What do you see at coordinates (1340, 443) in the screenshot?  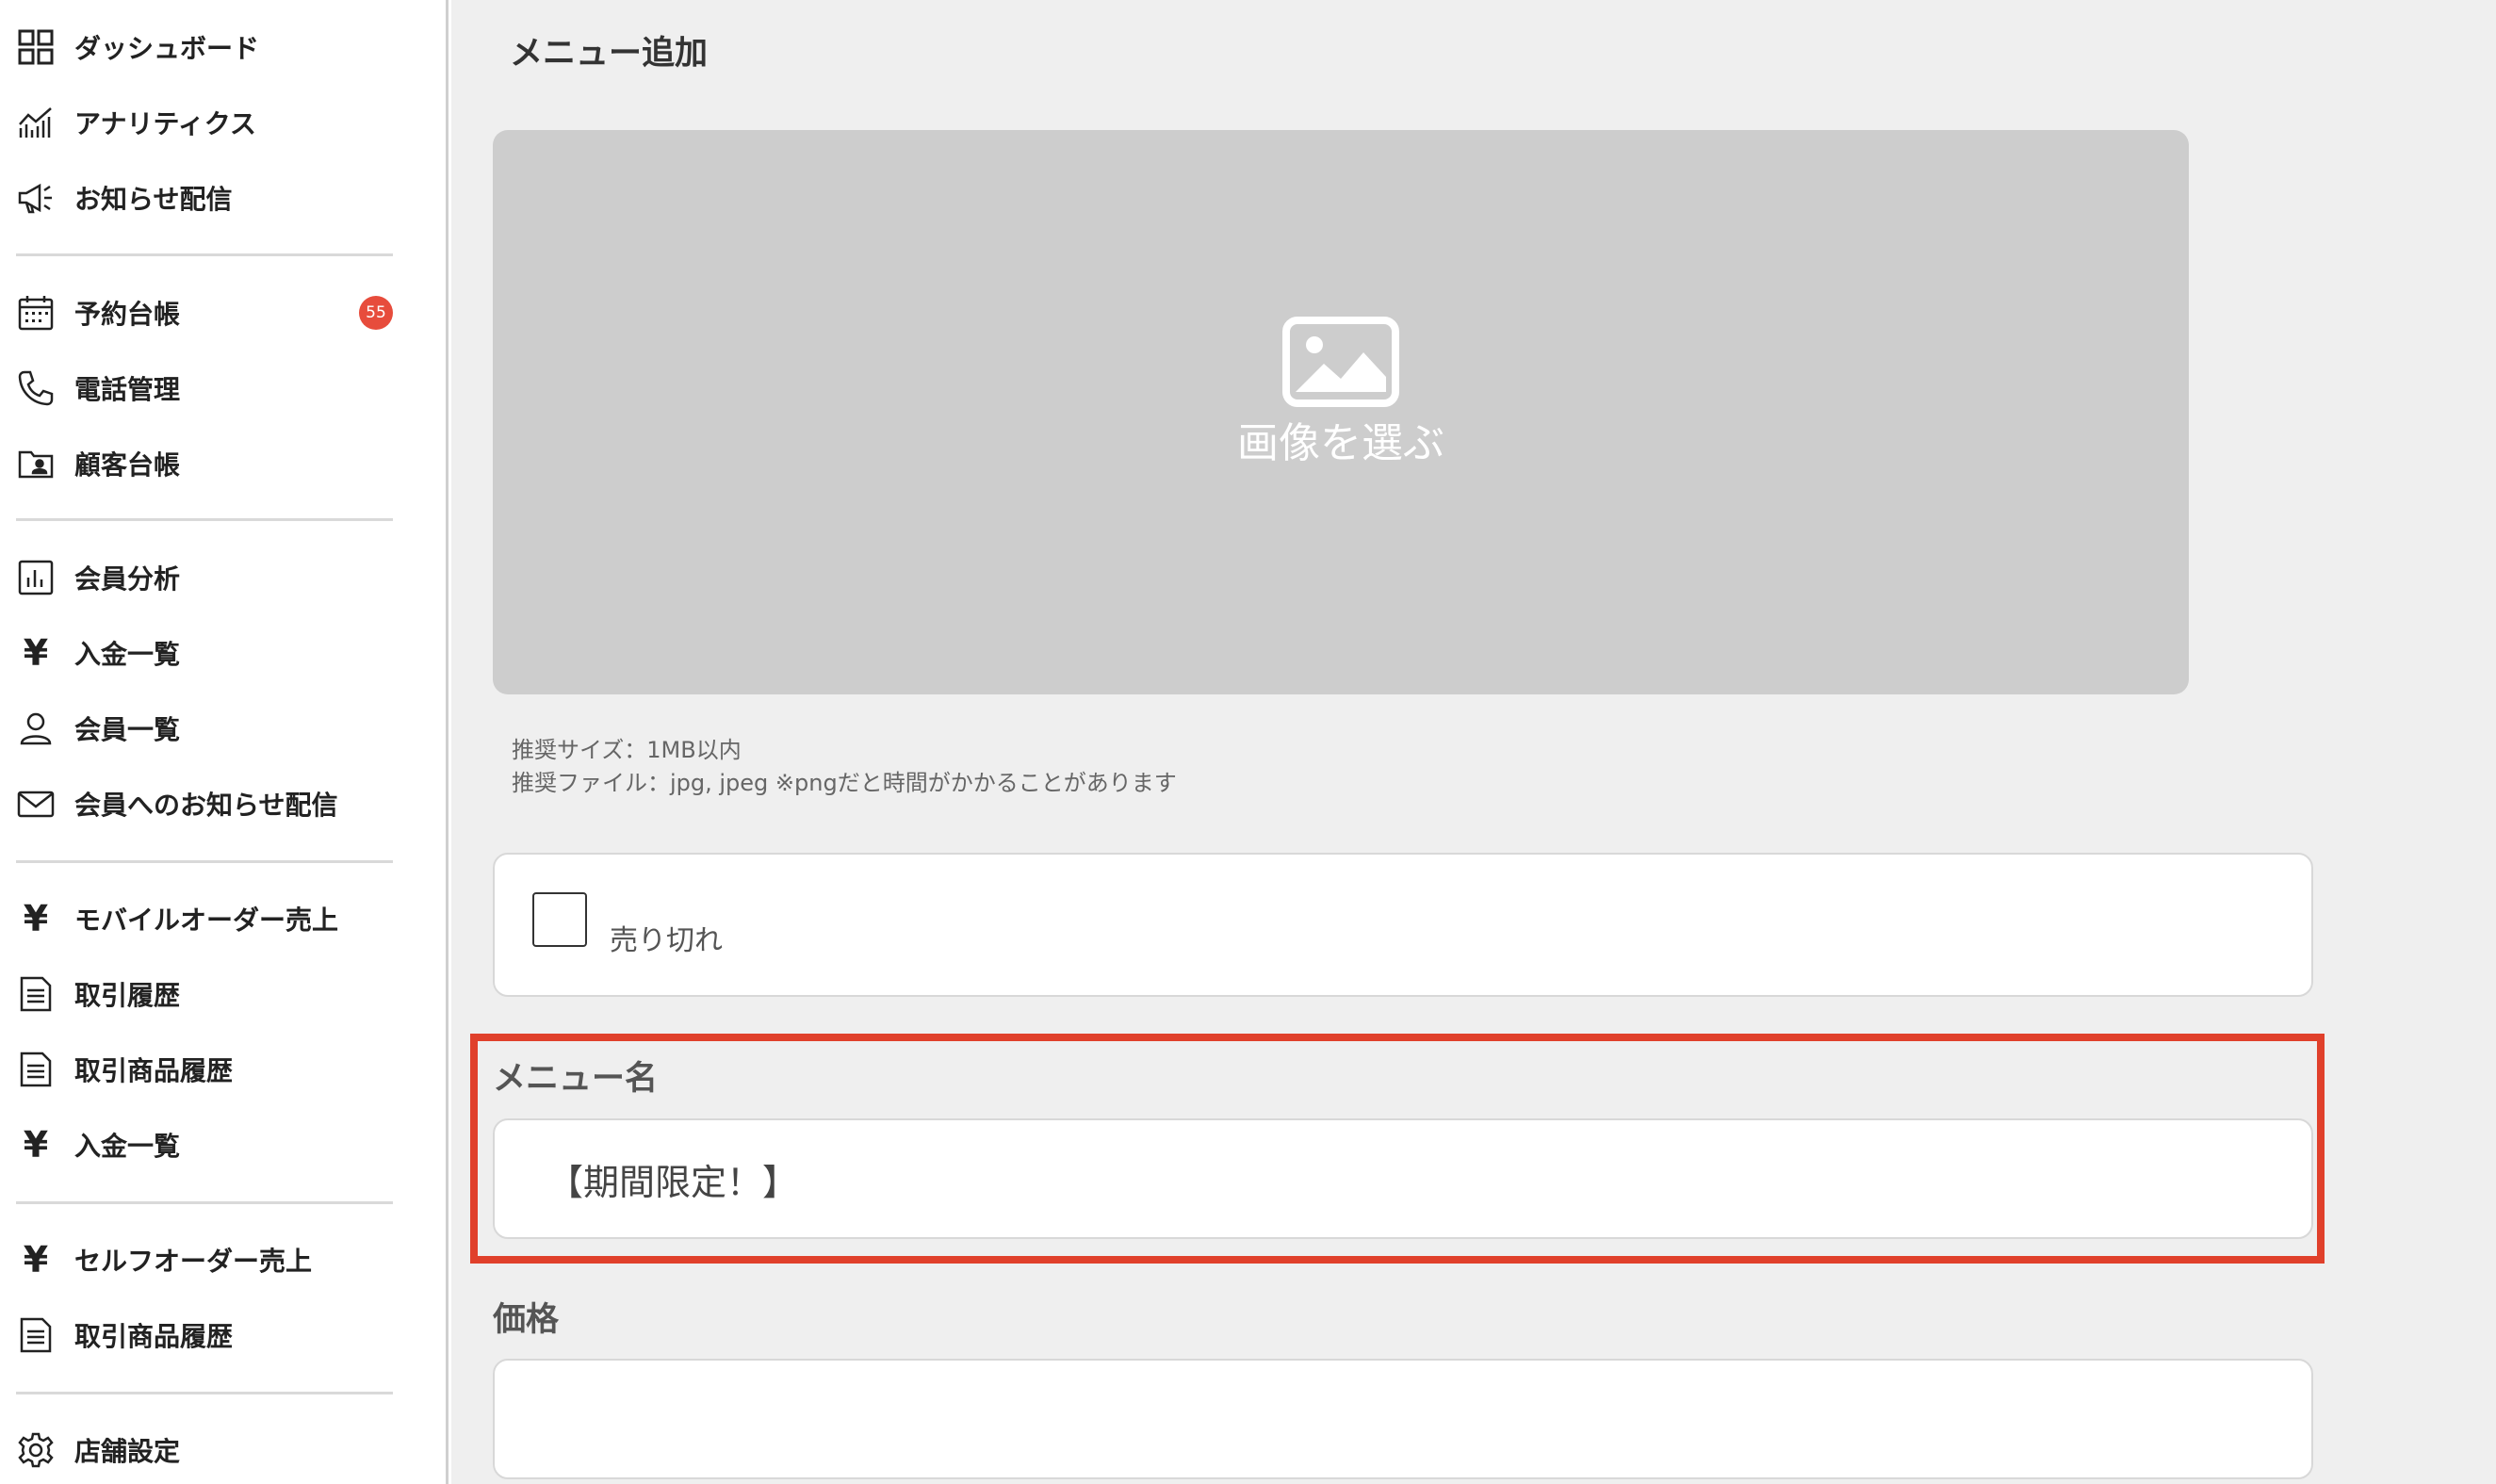 I see `image-picker-label: 画像を選ぶ` at bounding box center [1340, 443].